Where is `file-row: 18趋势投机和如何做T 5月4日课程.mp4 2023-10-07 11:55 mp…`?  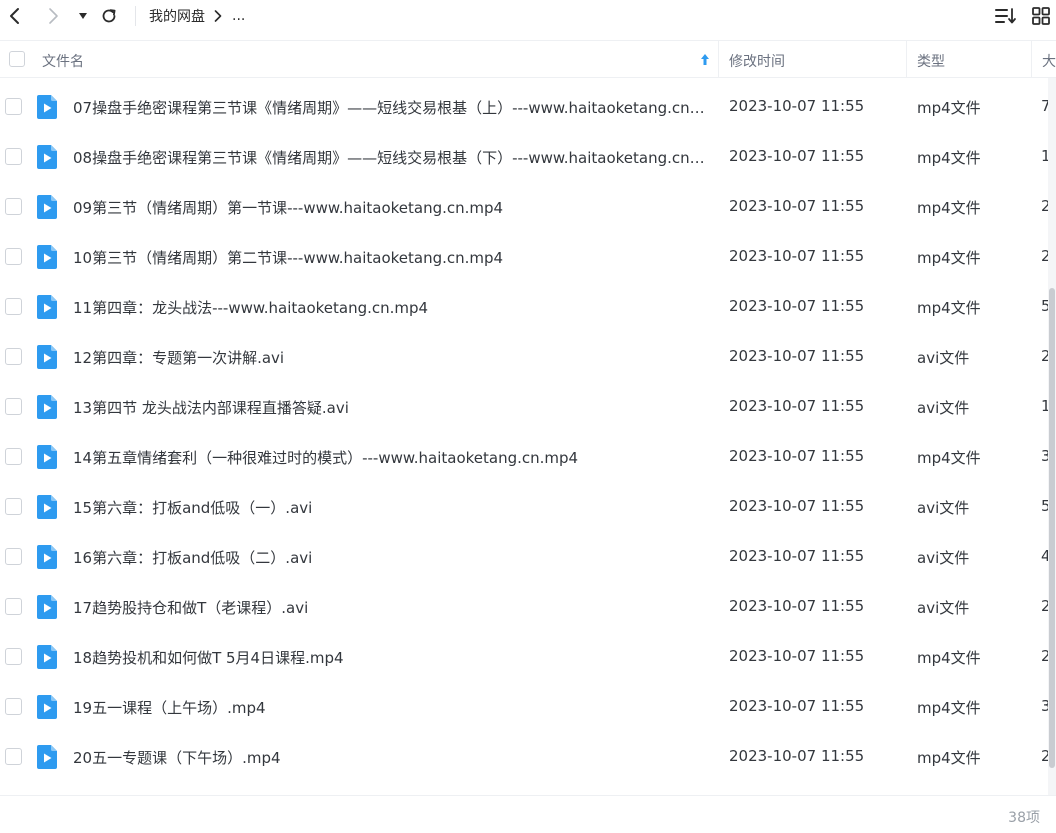
file-row: 18趋势投机和如何做T 5月4日课程.mp4 2023-10-07 11:55 mp… is located at coordinates (524, 657).